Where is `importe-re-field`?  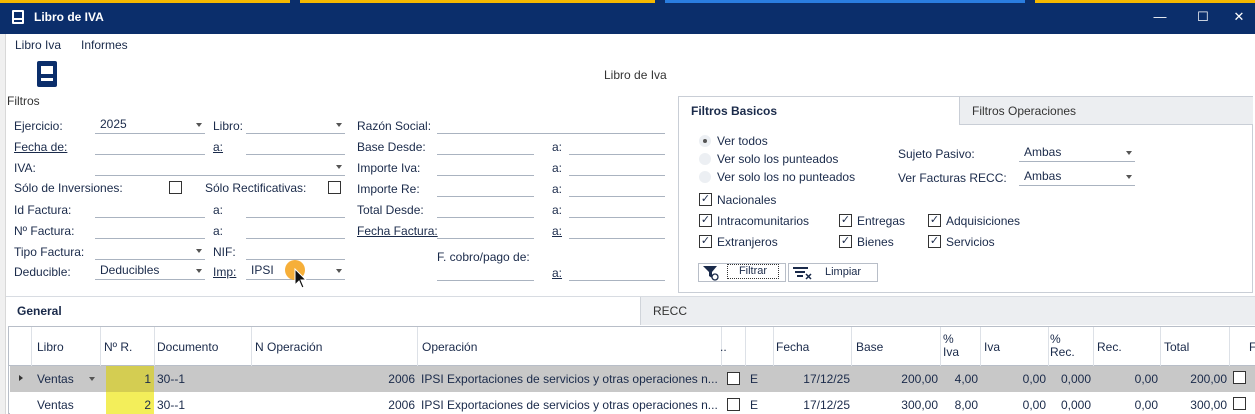 importe-re-field is located at coordinates (485, 188).